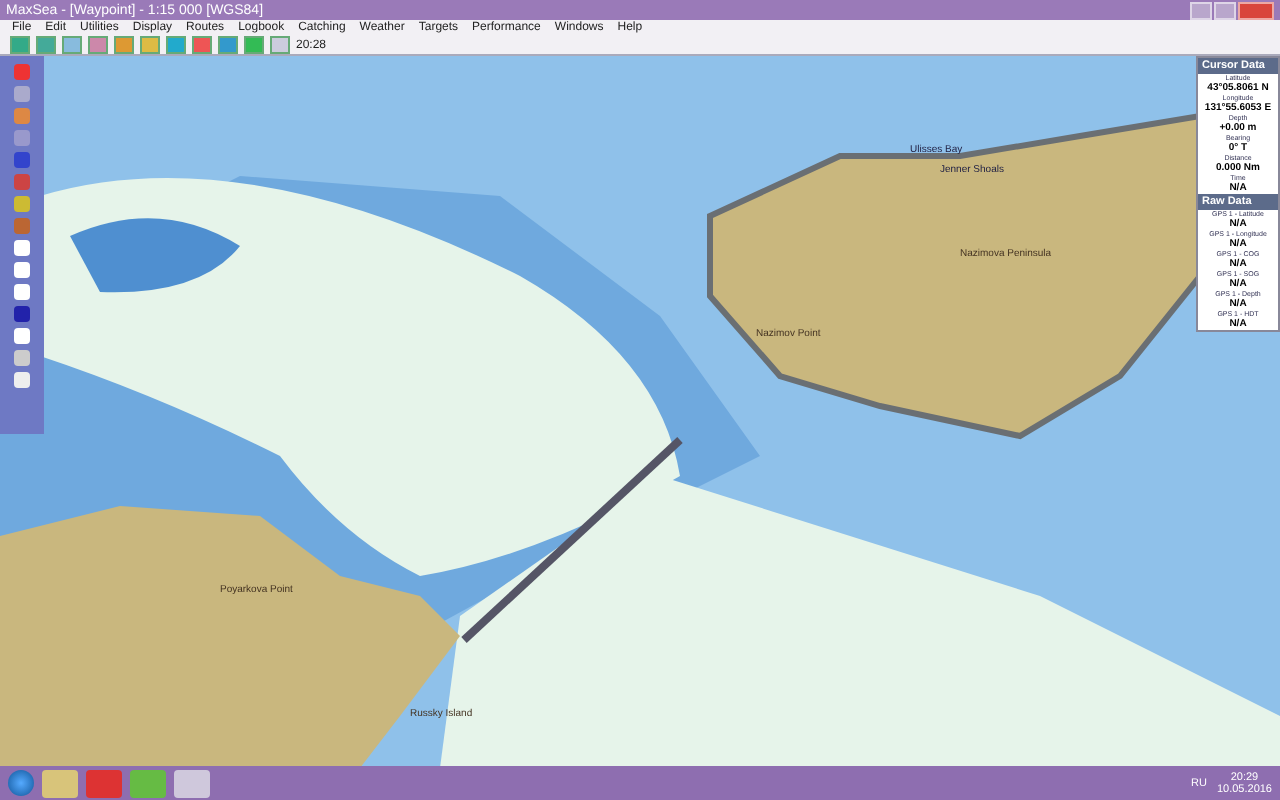 This screenshot has height=800, width=1280. What do you see at coordinates (1225, 10) in the screenshot?
I see `maximize-button` at bounding box center [1225, 10].